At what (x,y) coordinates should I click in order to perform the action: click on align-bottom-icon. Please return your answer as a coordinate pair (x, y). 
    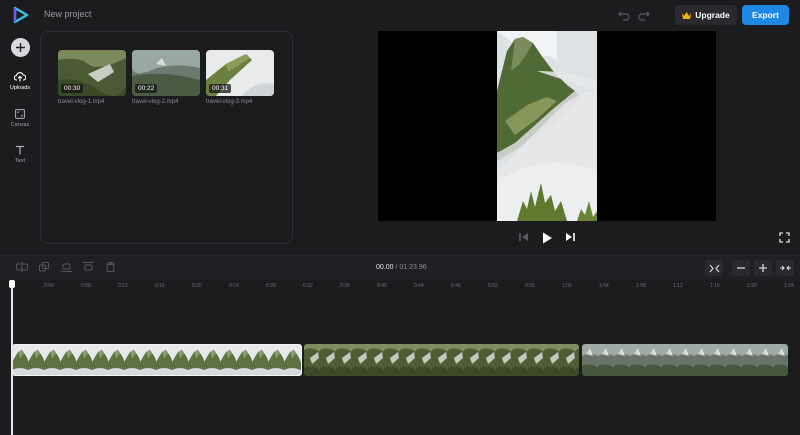
    Looking at the image, I should click on (66, 267).